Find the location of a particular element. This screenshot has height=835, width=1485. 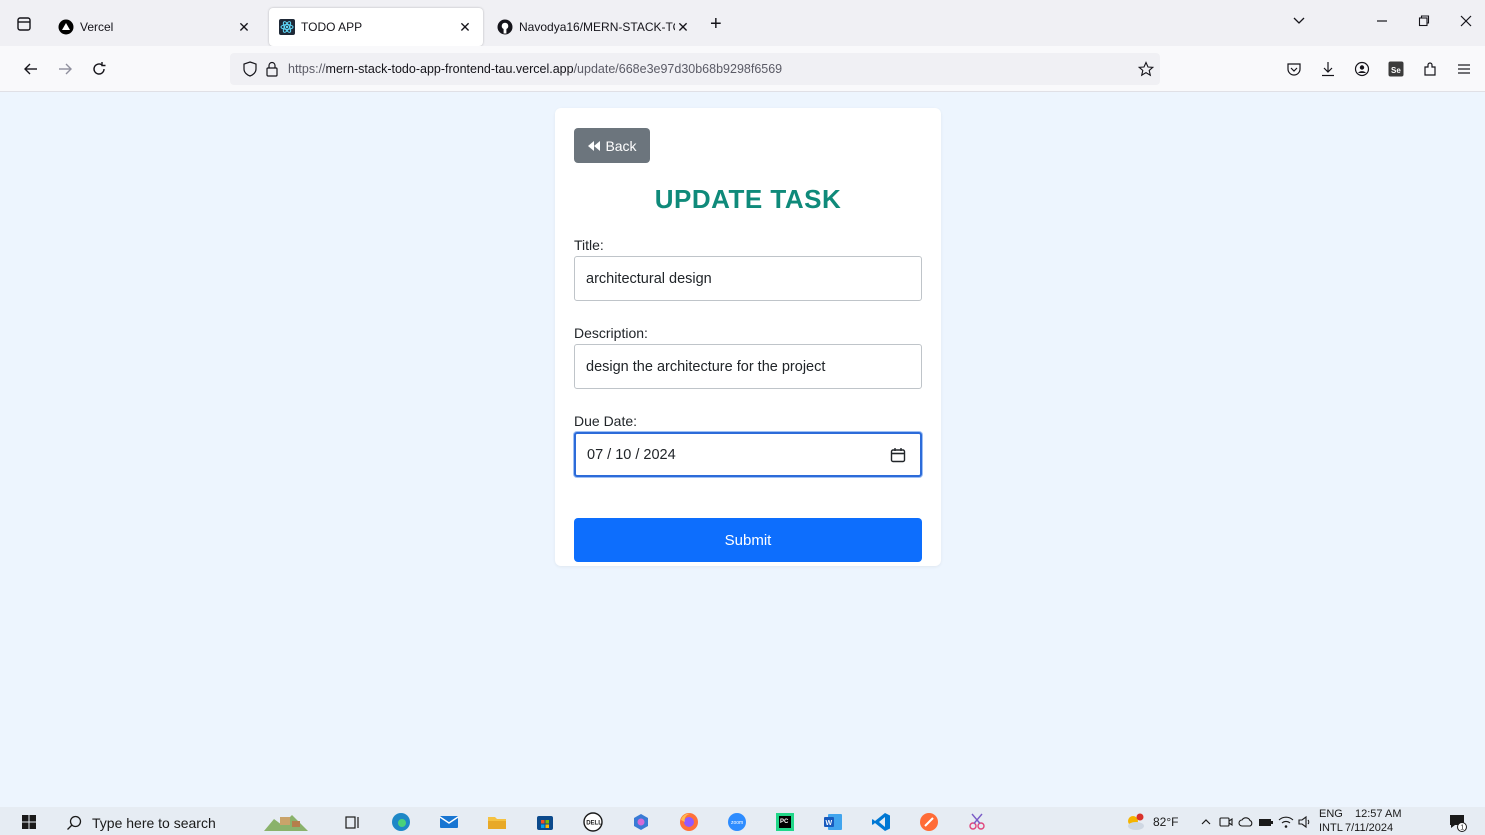

shield-icon is located at coordinates (250, 69).